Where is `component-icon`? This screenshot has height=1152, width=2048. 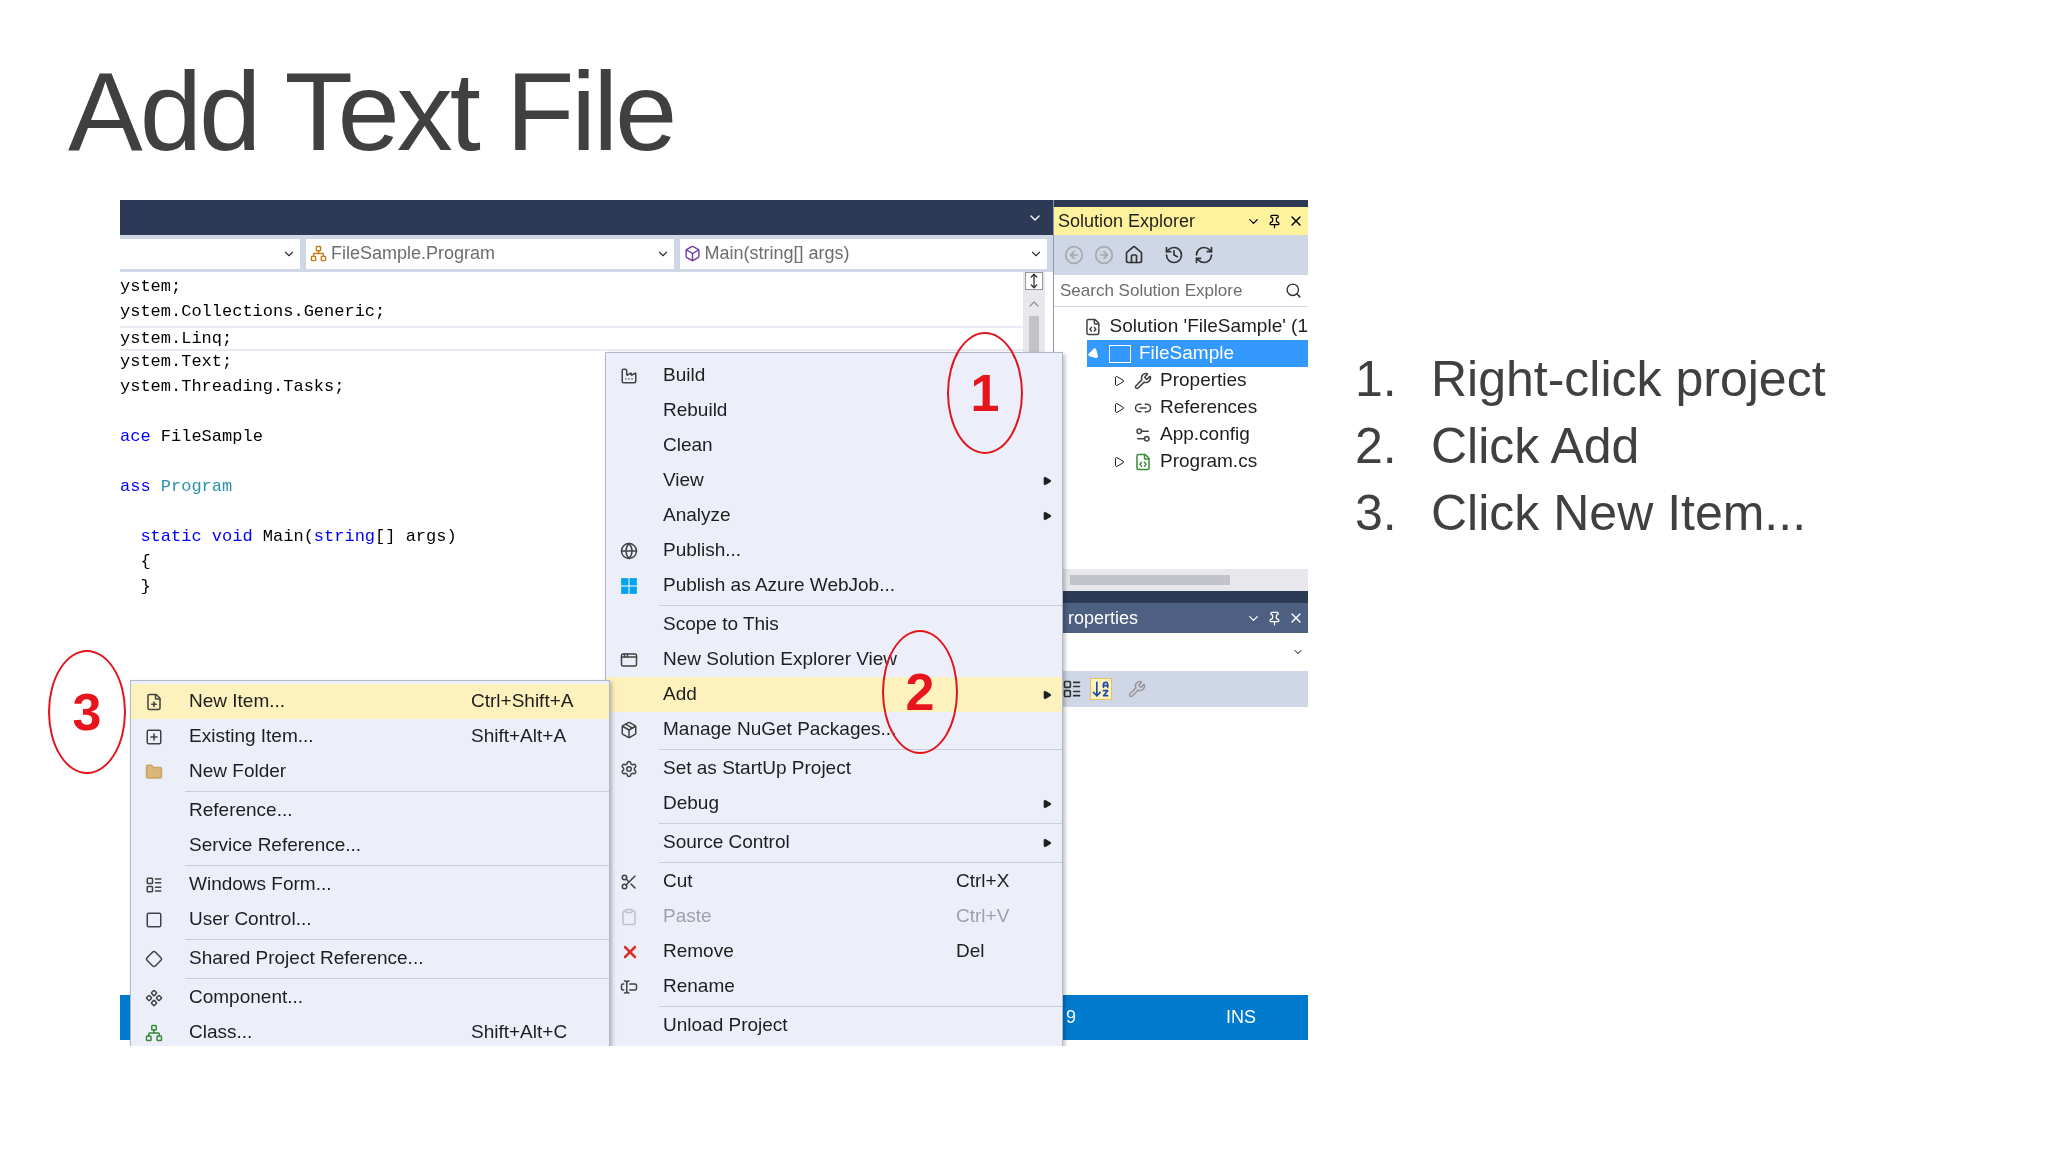 component-icon is located at coordinates (154, 997).